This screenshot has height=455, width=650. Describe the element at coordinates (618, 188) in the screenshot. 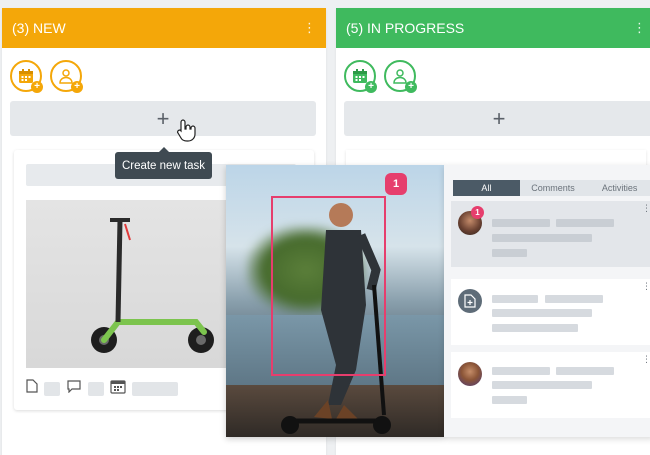

I see `tab-activities: Activities` at that location.